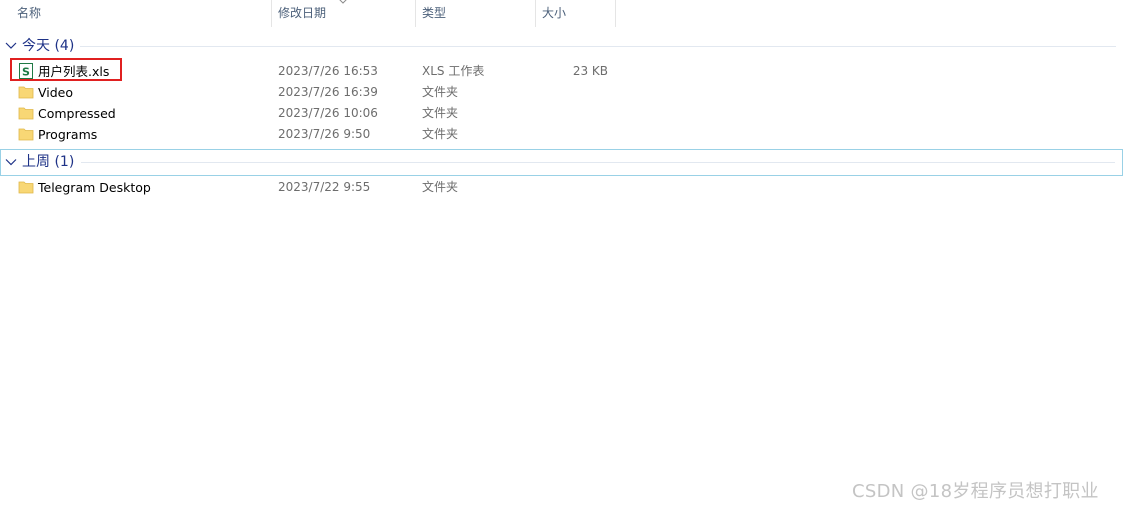 The width and height of the screenshot is (1123, 509). What do you see at coordinates (324, 134) in the screenshot?
I see `file-modified: 2023/7/26 9:50` at bounding box center [324, 134].